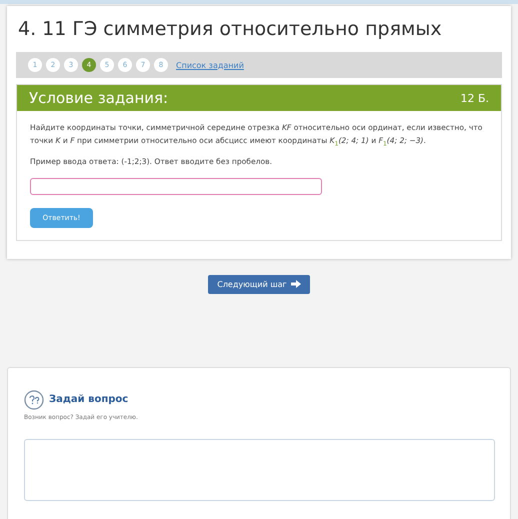 The height and width of the screenshot is (519, 518). What do you see at coordinates (259, 284) in the screenshot?
I see `next-step-button: Следующий шаг` at bounding box center [259, 284].